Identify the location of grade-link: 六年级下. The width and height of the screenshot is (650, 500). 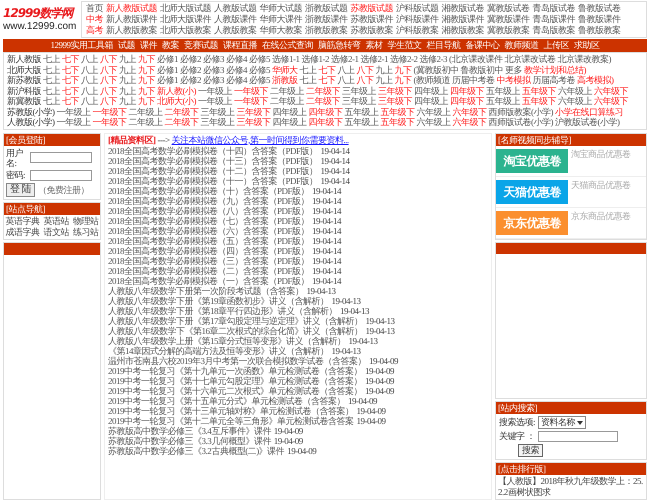
(611, 101).